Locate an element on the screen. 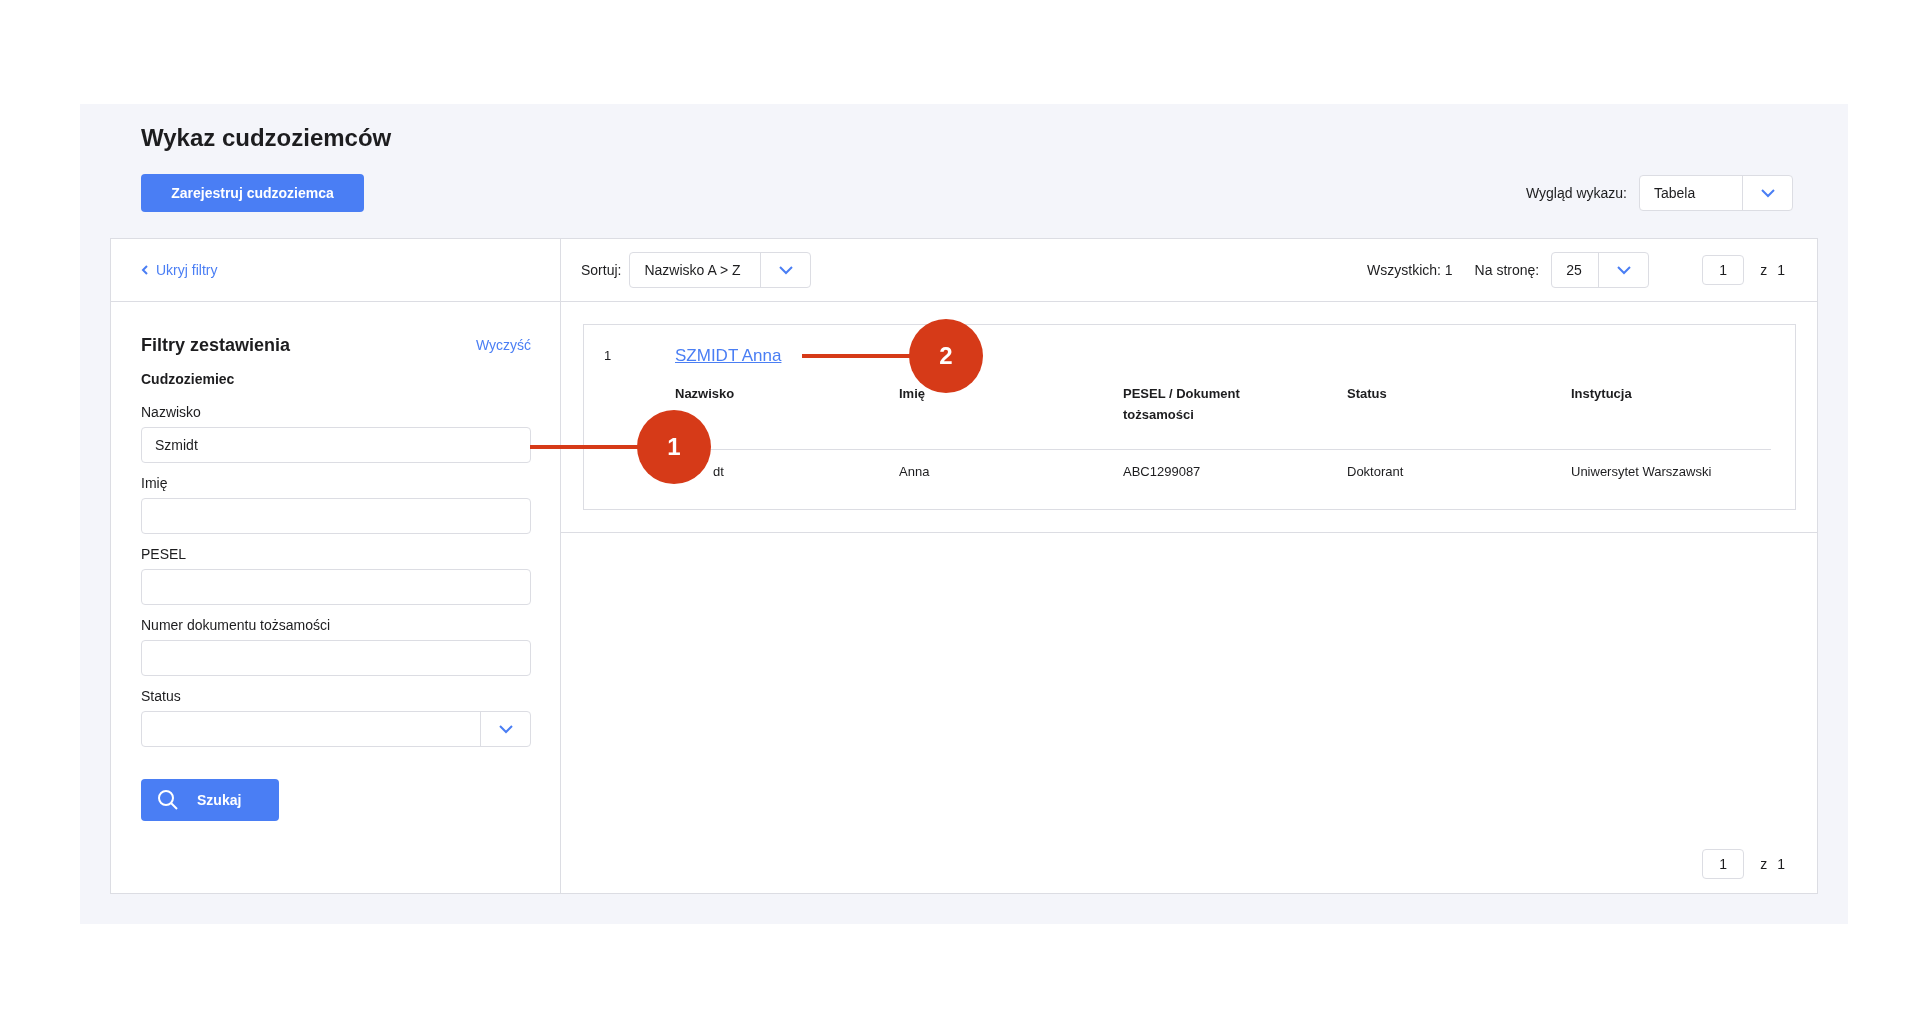 This screenshot has height=1018, width=1918. select-value: 25 is located at coordinates (1574, 270).